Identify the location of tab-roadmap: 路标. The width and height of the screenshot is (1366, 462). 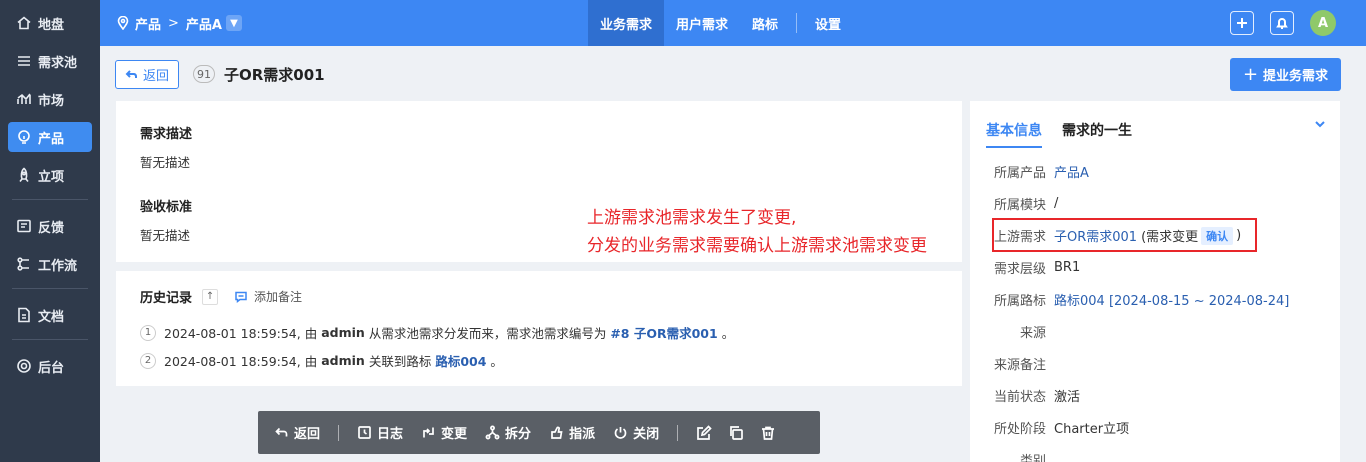
(765, 23).